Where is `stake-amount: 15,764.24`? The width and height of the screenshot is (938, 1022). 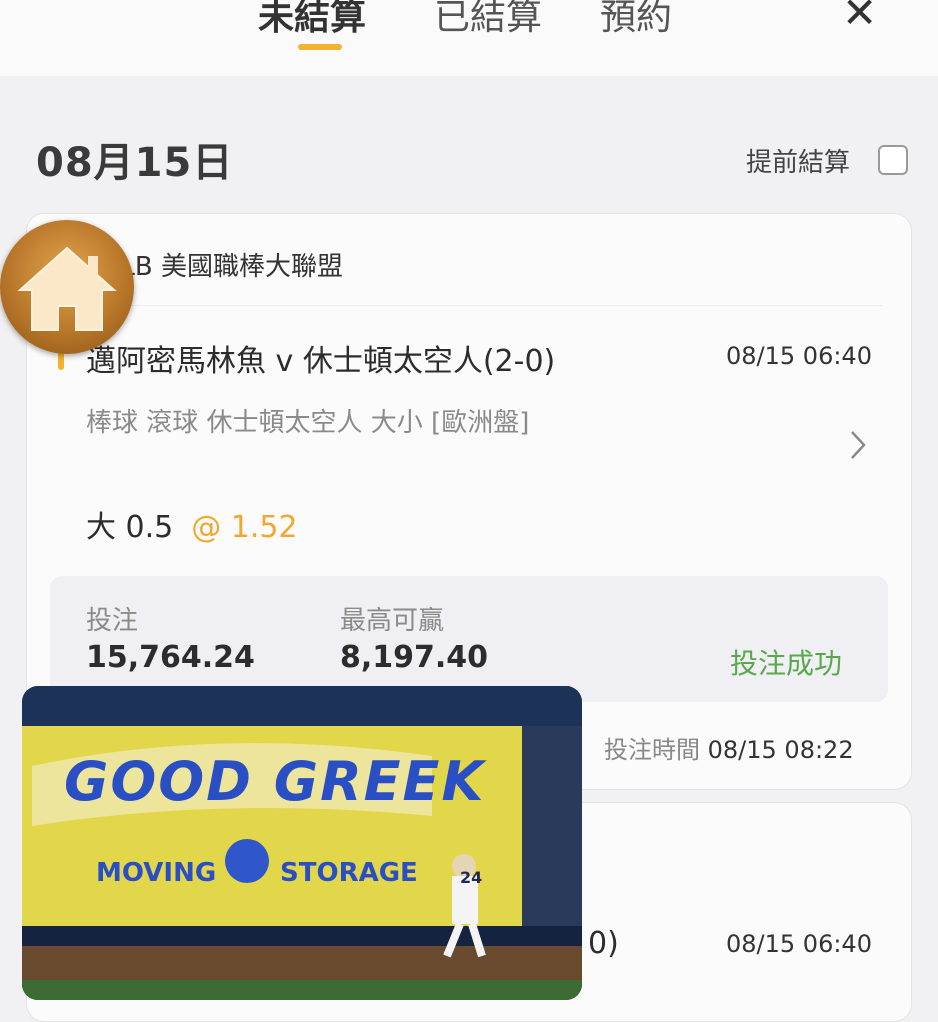 stake-amount: 15,764.24 is located at coordinates (170, 657).